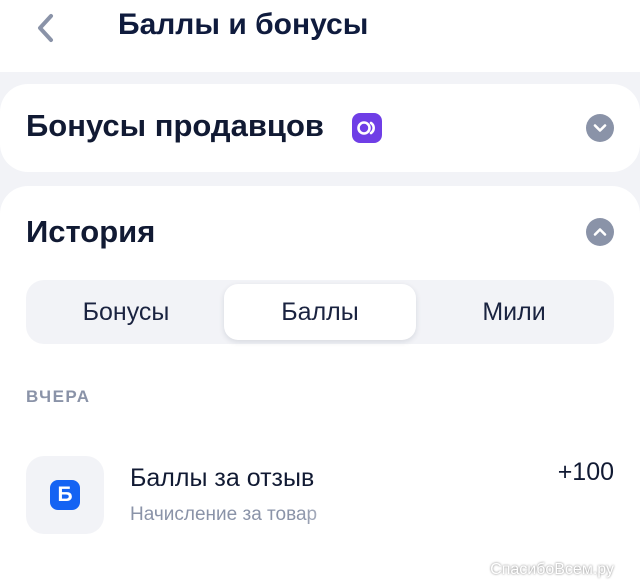  What do you see at coordinates (175, 125) in the screenshot?
I see `sellers-bonus-title: Бонусы продавцов` at bounding box center [175, 125].